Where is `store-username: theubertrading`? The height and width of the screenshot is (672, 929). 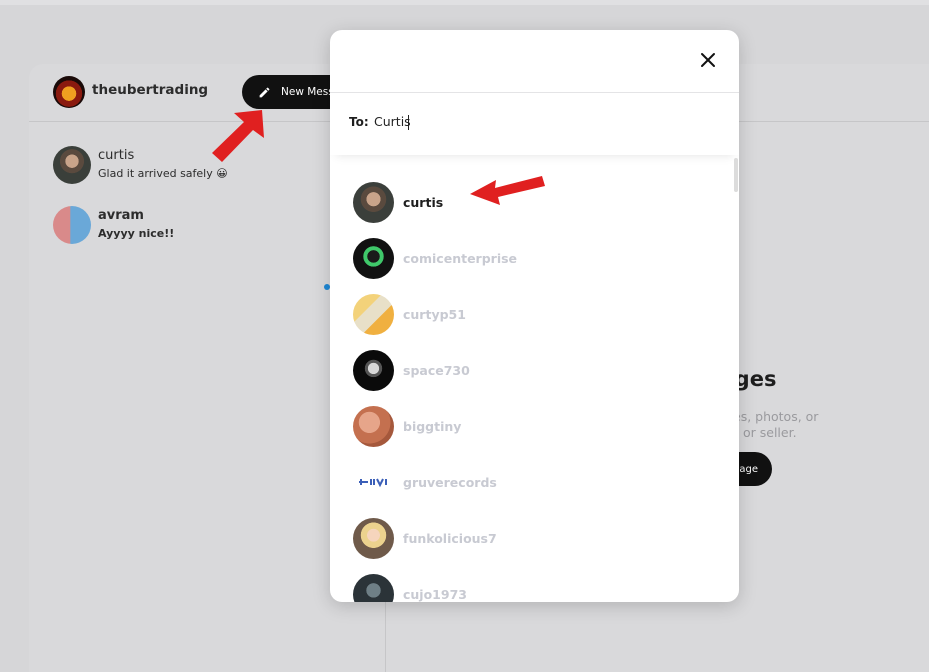 store-username: theubertrading is located at coordinates (150, 90).